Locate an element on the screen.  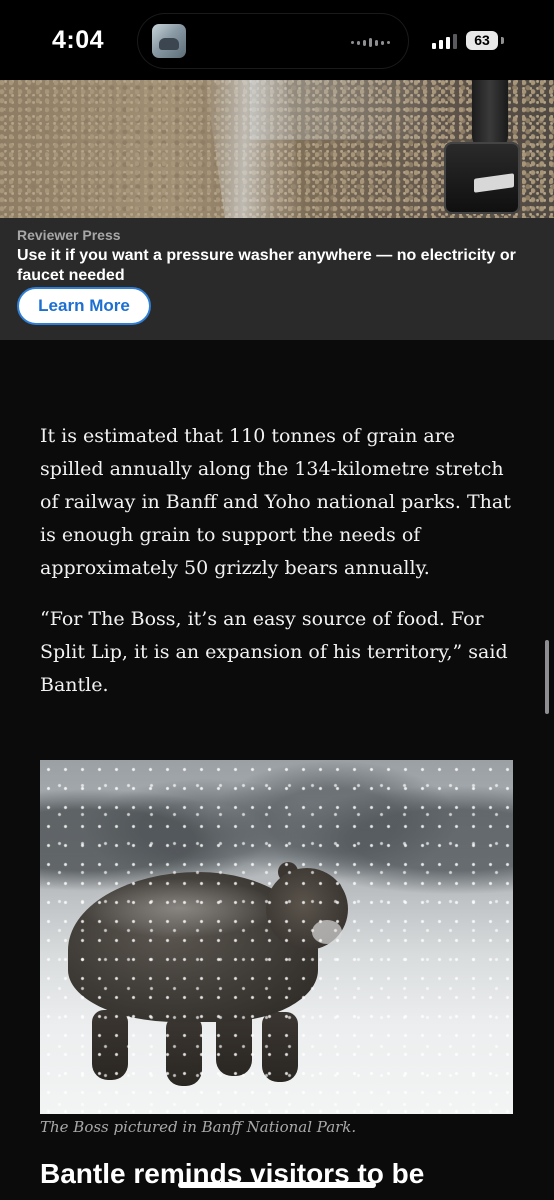
dynamic-island is located at coordinates (273, 41).